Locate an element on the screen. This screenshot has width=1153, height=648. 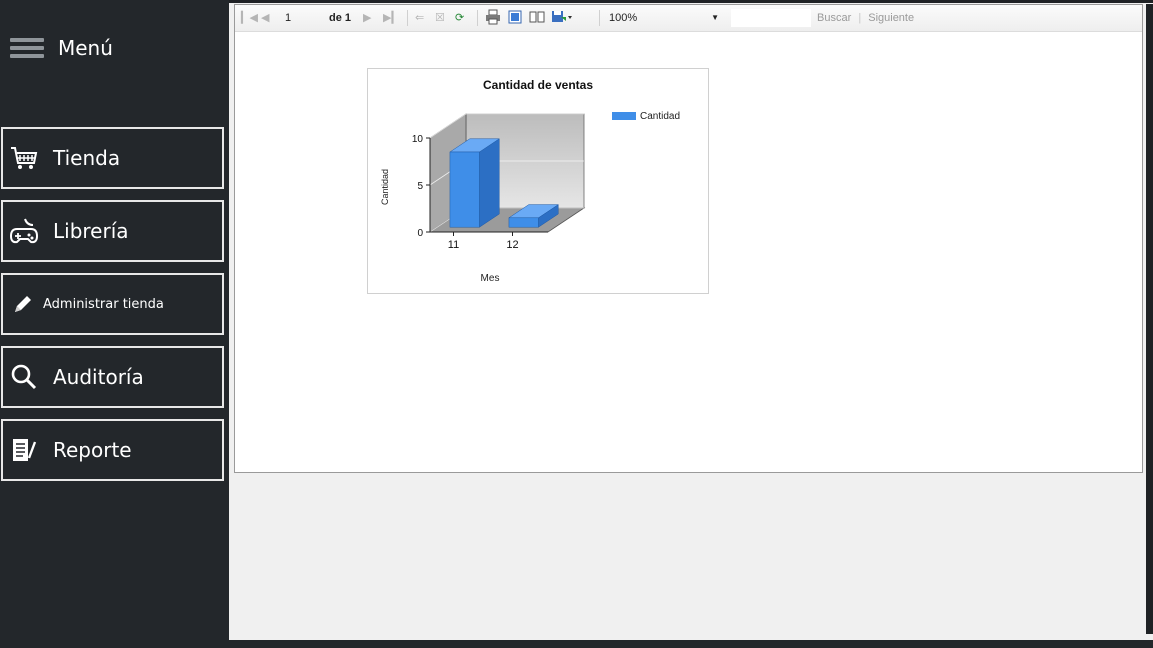
nav-label-tienda: Tienda is located at coordinates (87, 158).